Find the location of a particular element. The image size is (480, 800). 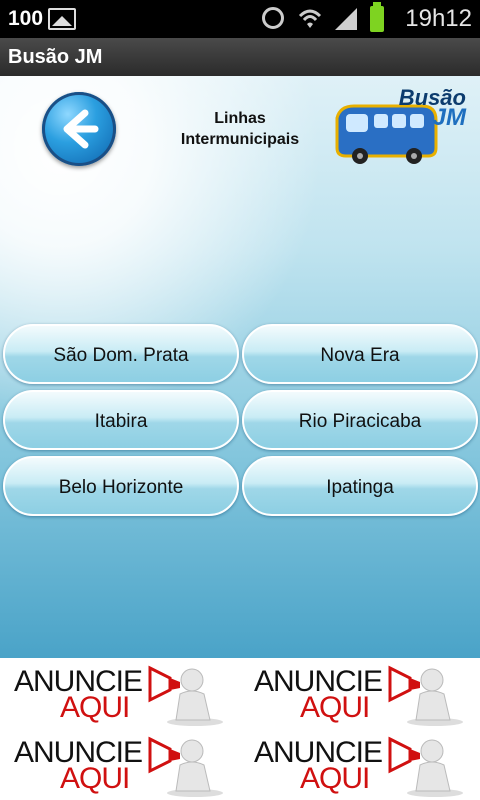

status-bar: 100 19h12 is located at coordinates (240, 19).